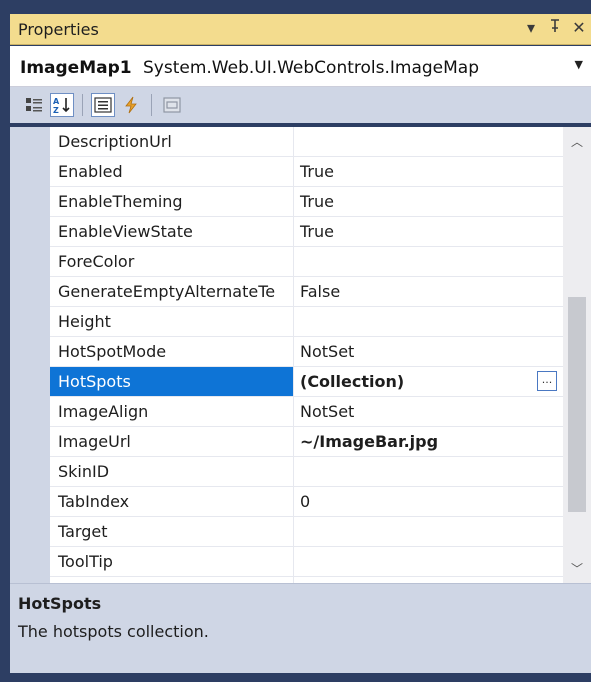  What do you see at coordinates (172, 381) in the screenshot?
I see `property-name: HotSpots` at bounding box center [172, 381].